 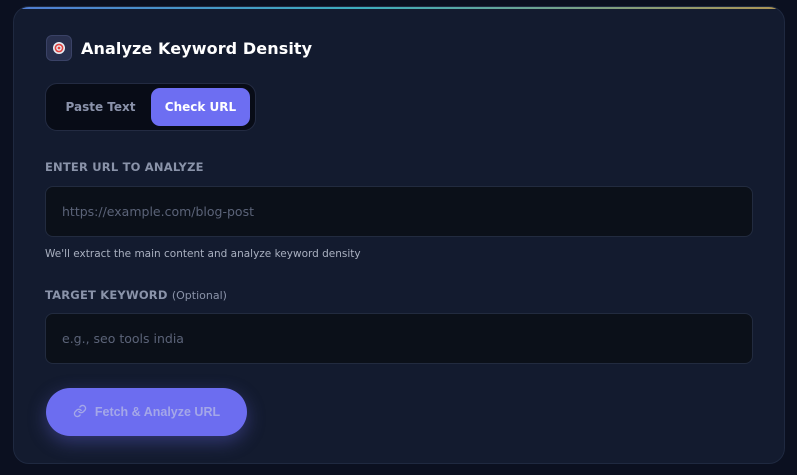 I want to click on optional-tag: (Optional), so click(x=199, y=295).